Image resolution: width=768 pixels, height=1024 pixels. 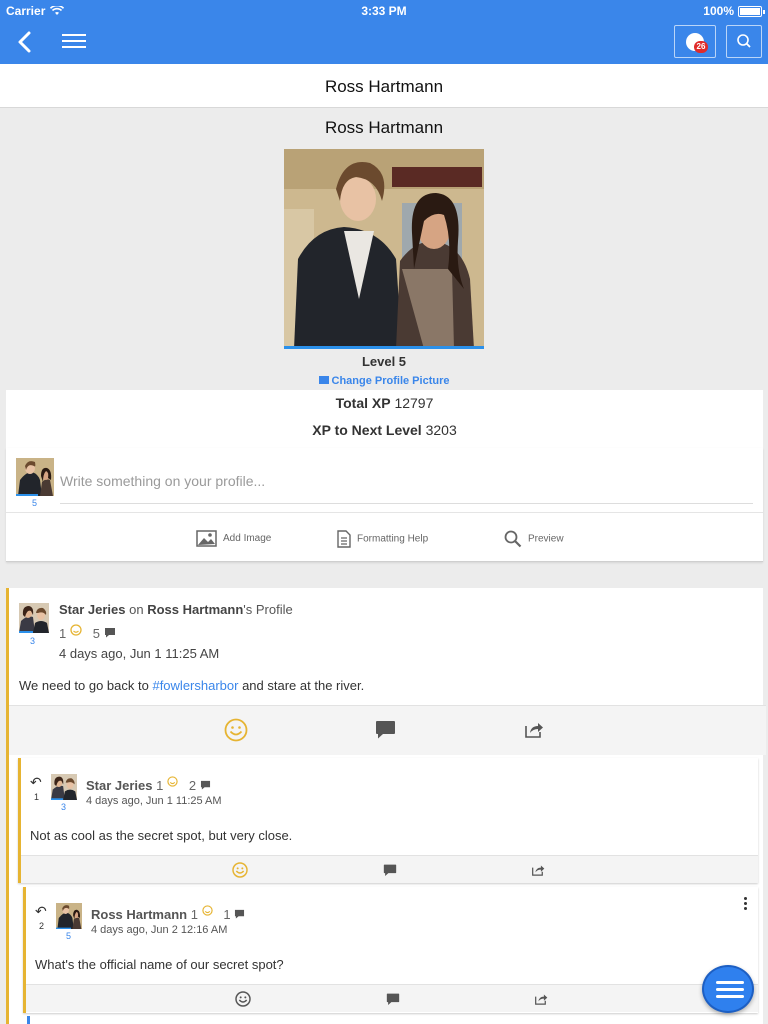 What do you see at coordinates (323, 380) in the screenshot?
I see `picture-icon` at bounding box center [323, 380].